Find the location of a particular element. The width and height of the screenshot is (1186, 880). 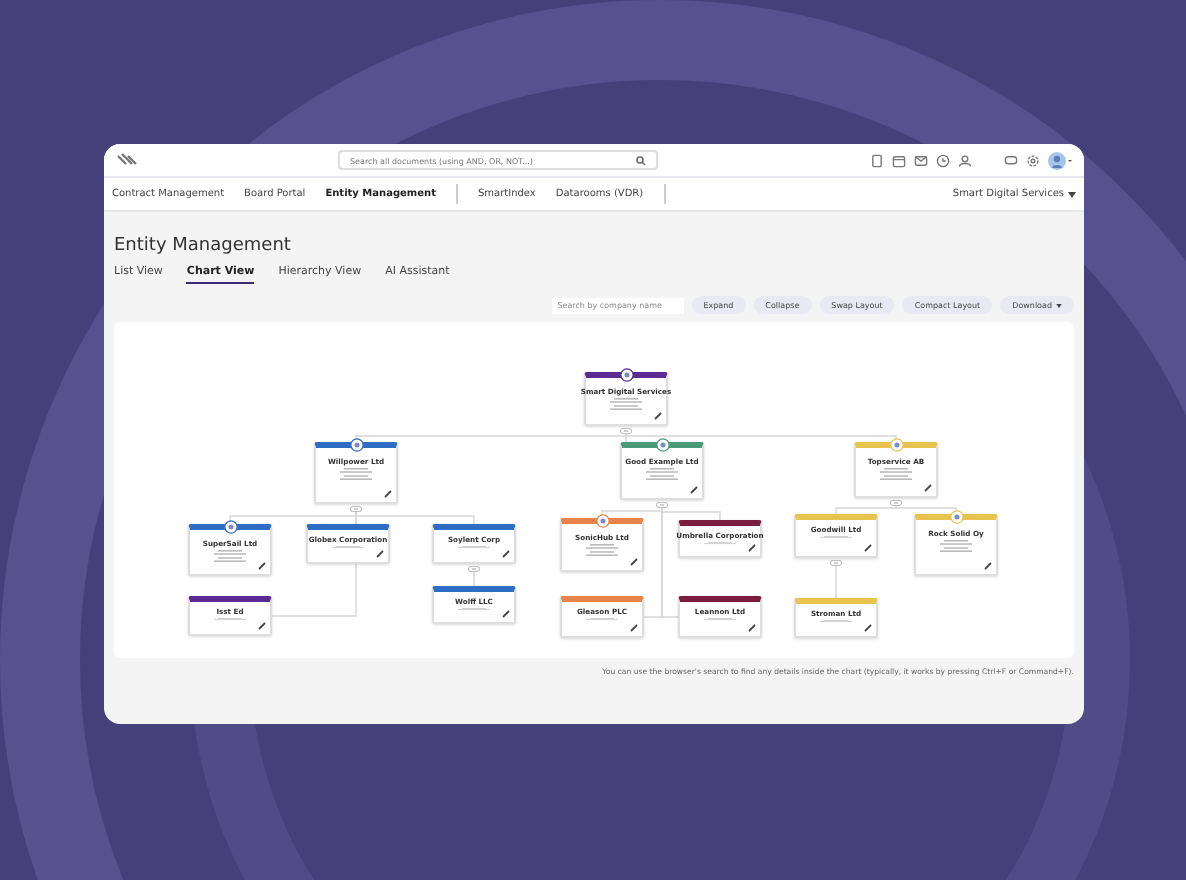

calendar-icon is located at coordinates (899, 160).